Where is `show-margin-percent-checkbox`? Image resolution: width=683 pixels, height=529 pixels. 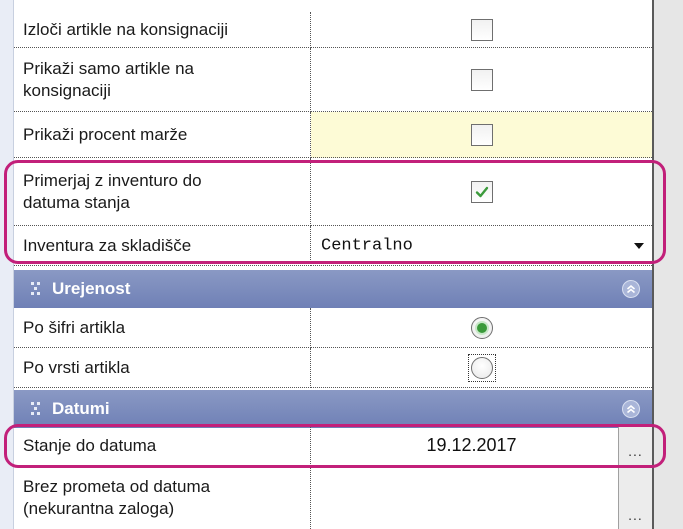
show-margin-percent-checkbox is located at coordinates (481, 134).